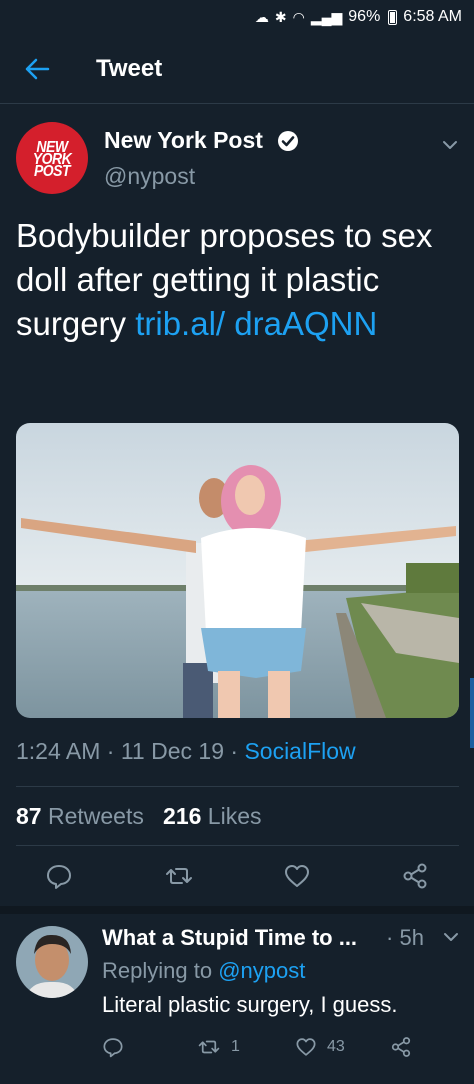  I want to click on status-bar: ☁ ✱ ◠ ▂▄▆ 96% 6:58 AM, so click(237, 17).